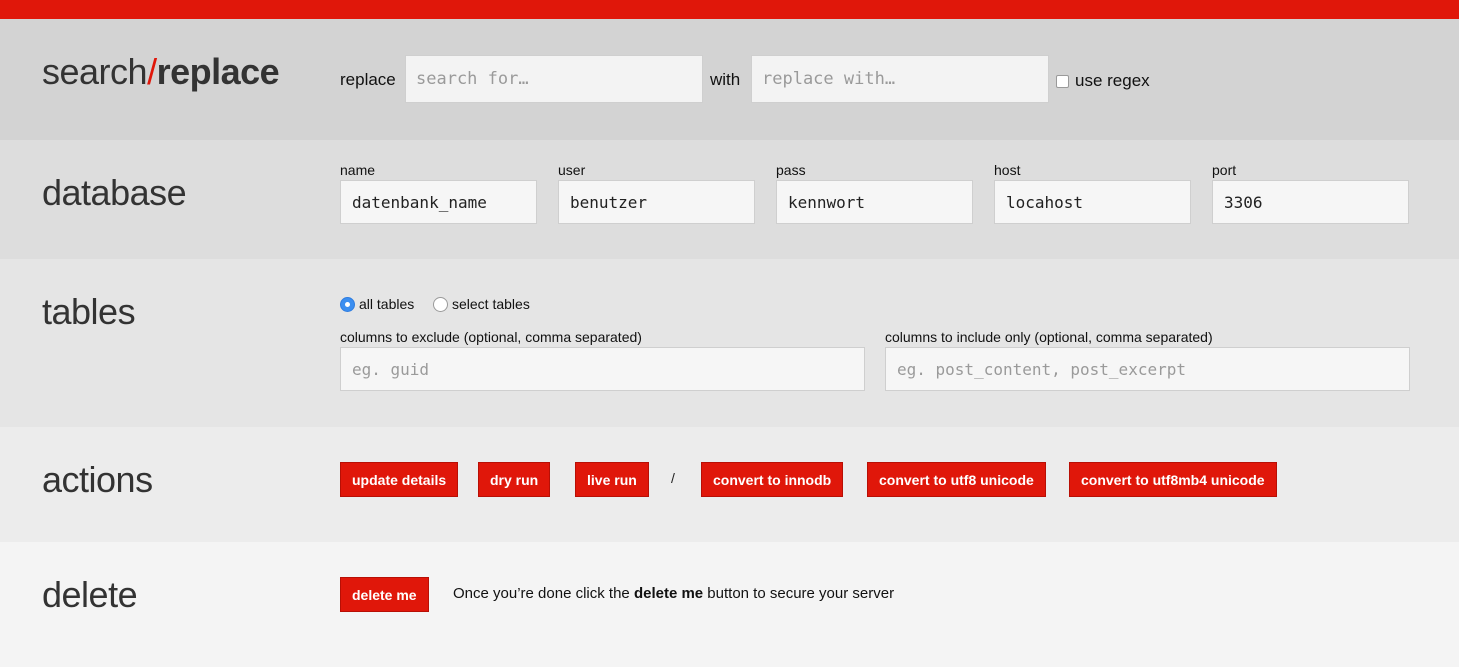 The width and height of the screenshot is (1459, 667). Describe the element at coordinates (1092, 202) in the screenshot. I see `db-host-input` at that location.